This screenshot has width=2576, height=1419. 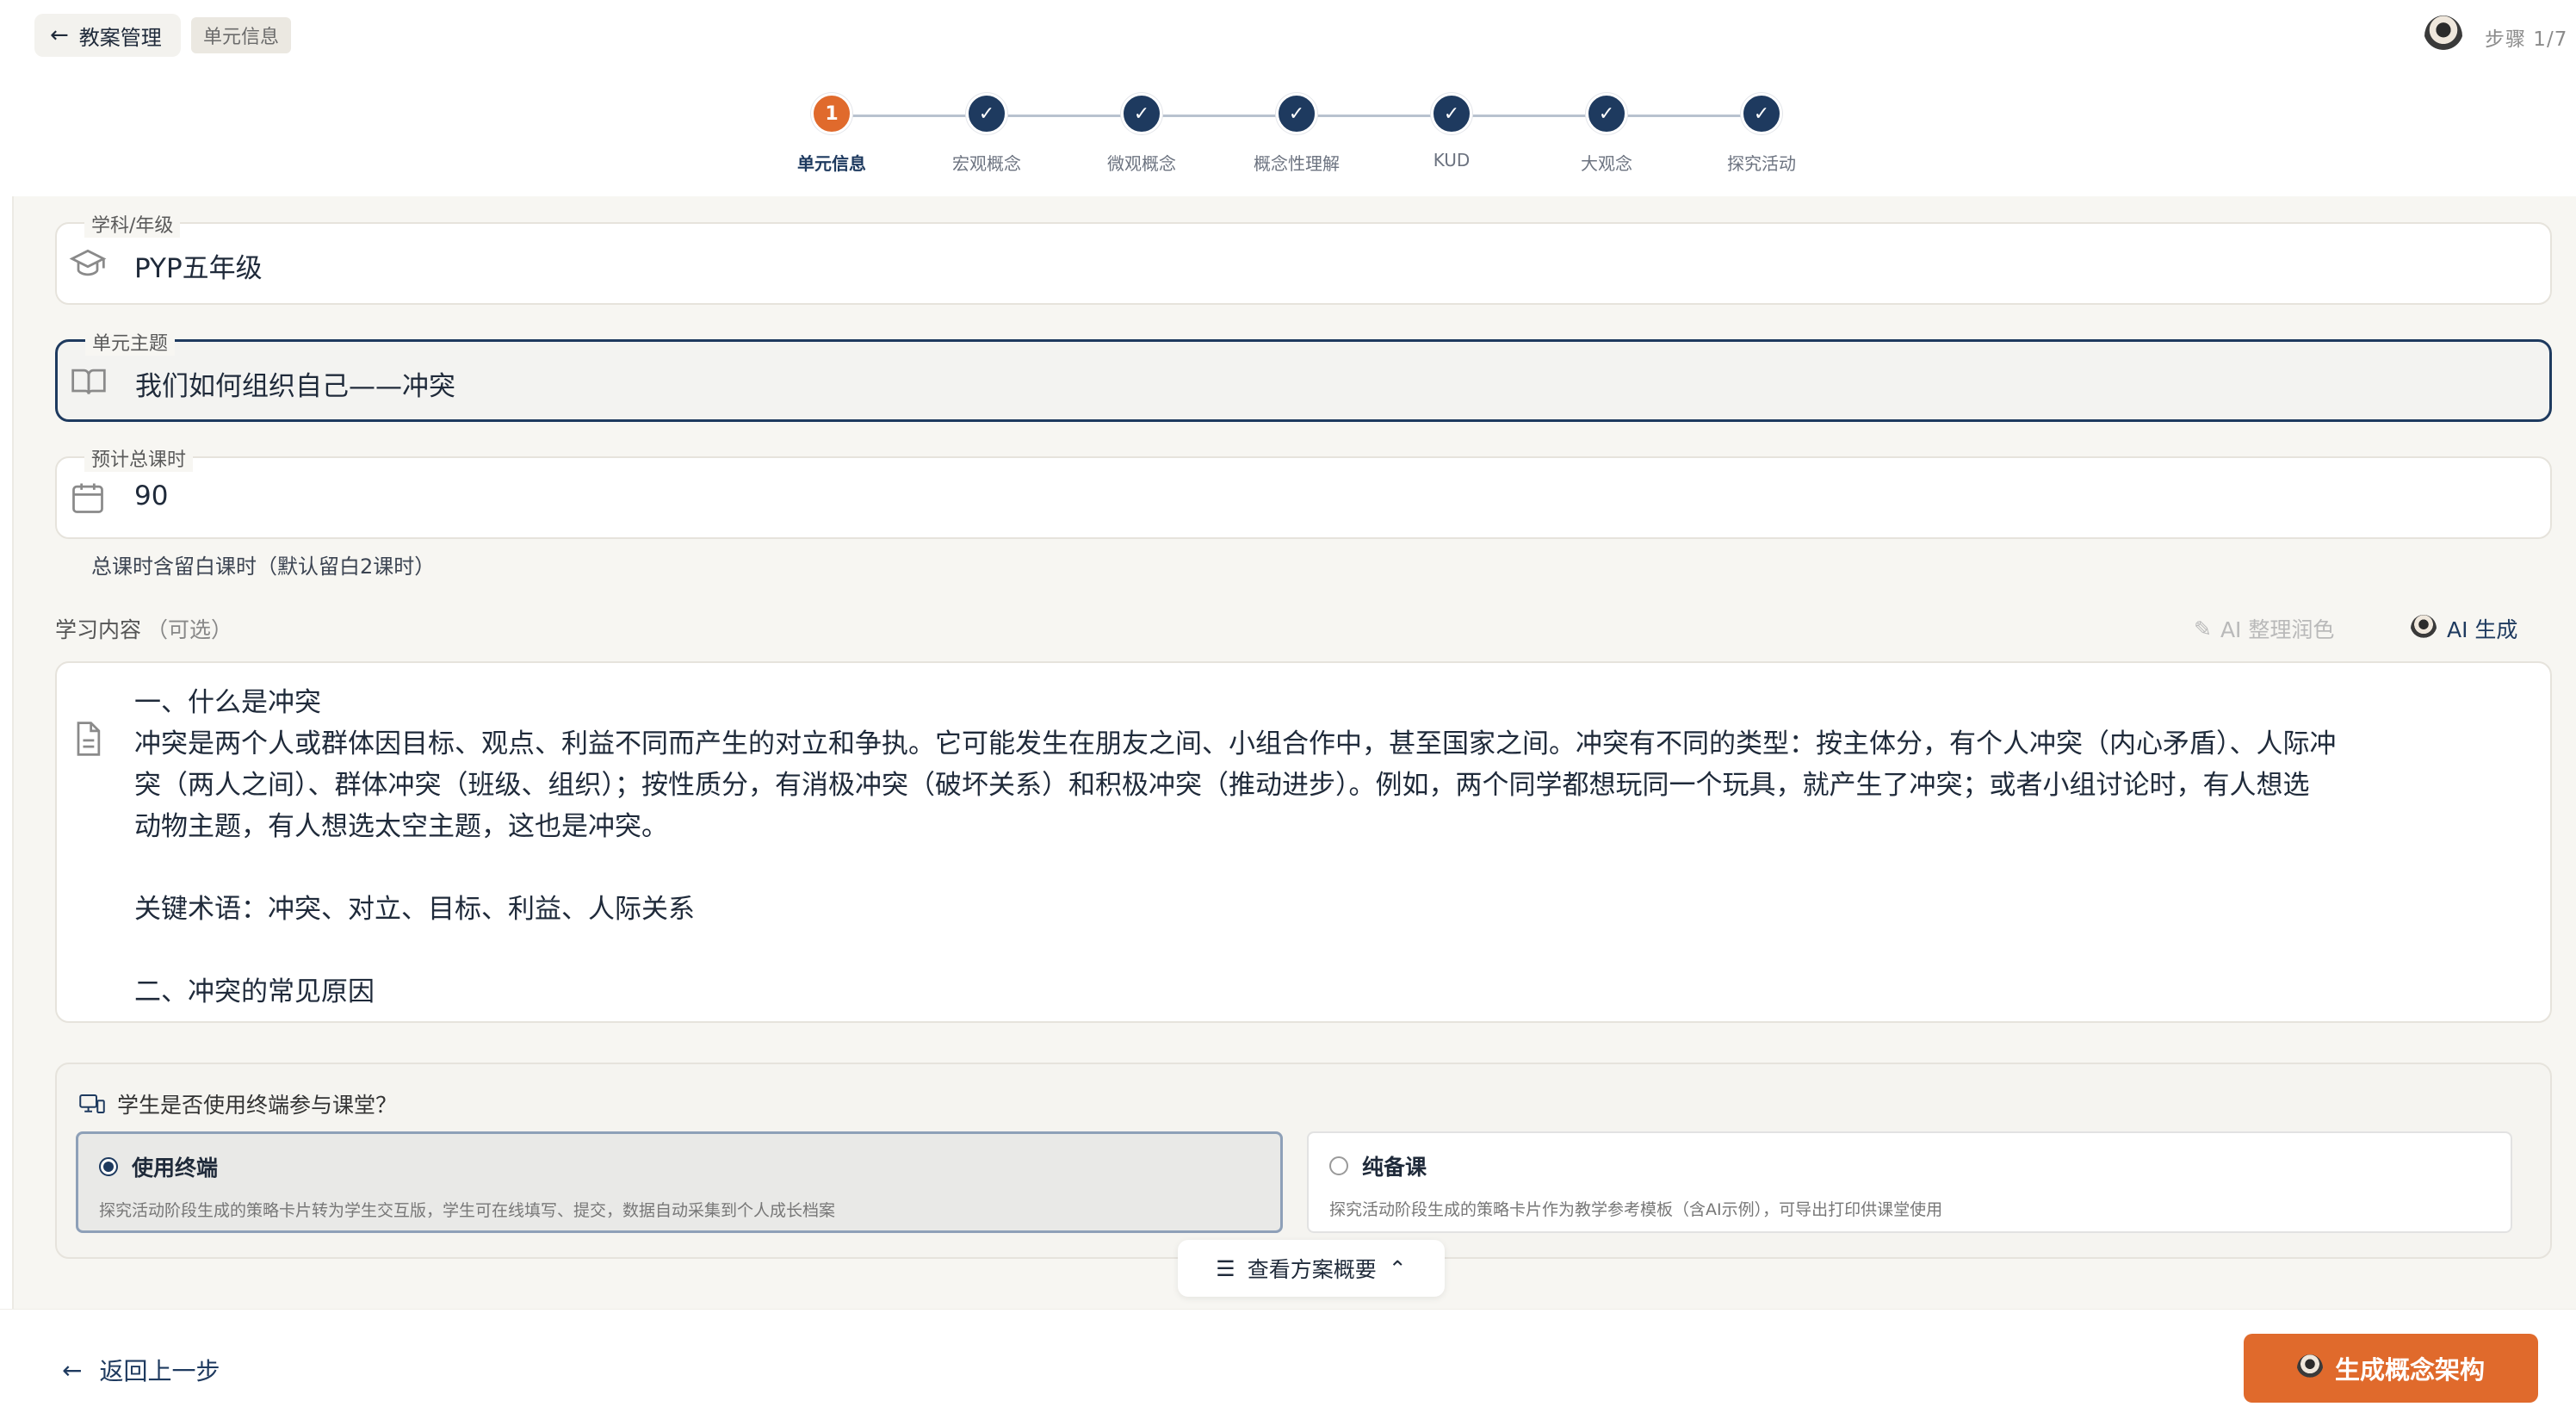 I want to click on chevron-up-icon: ⌃, so click(x=1397, y=1268).